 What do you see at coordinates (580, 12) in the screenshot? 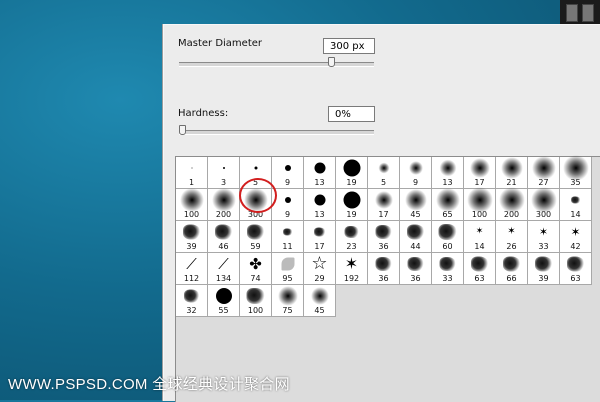
I see `top-toolbar-strip` at bounding box center [580, 12].